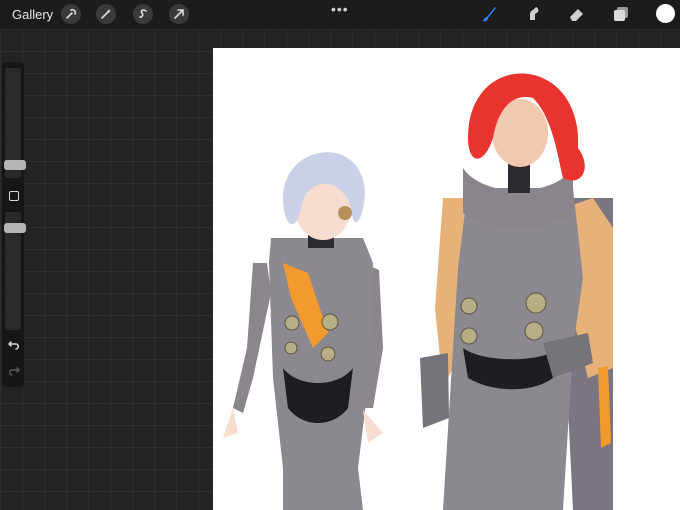 This screenshot has width=680, height=510. I want to click on square-icon, so click(14, 196).